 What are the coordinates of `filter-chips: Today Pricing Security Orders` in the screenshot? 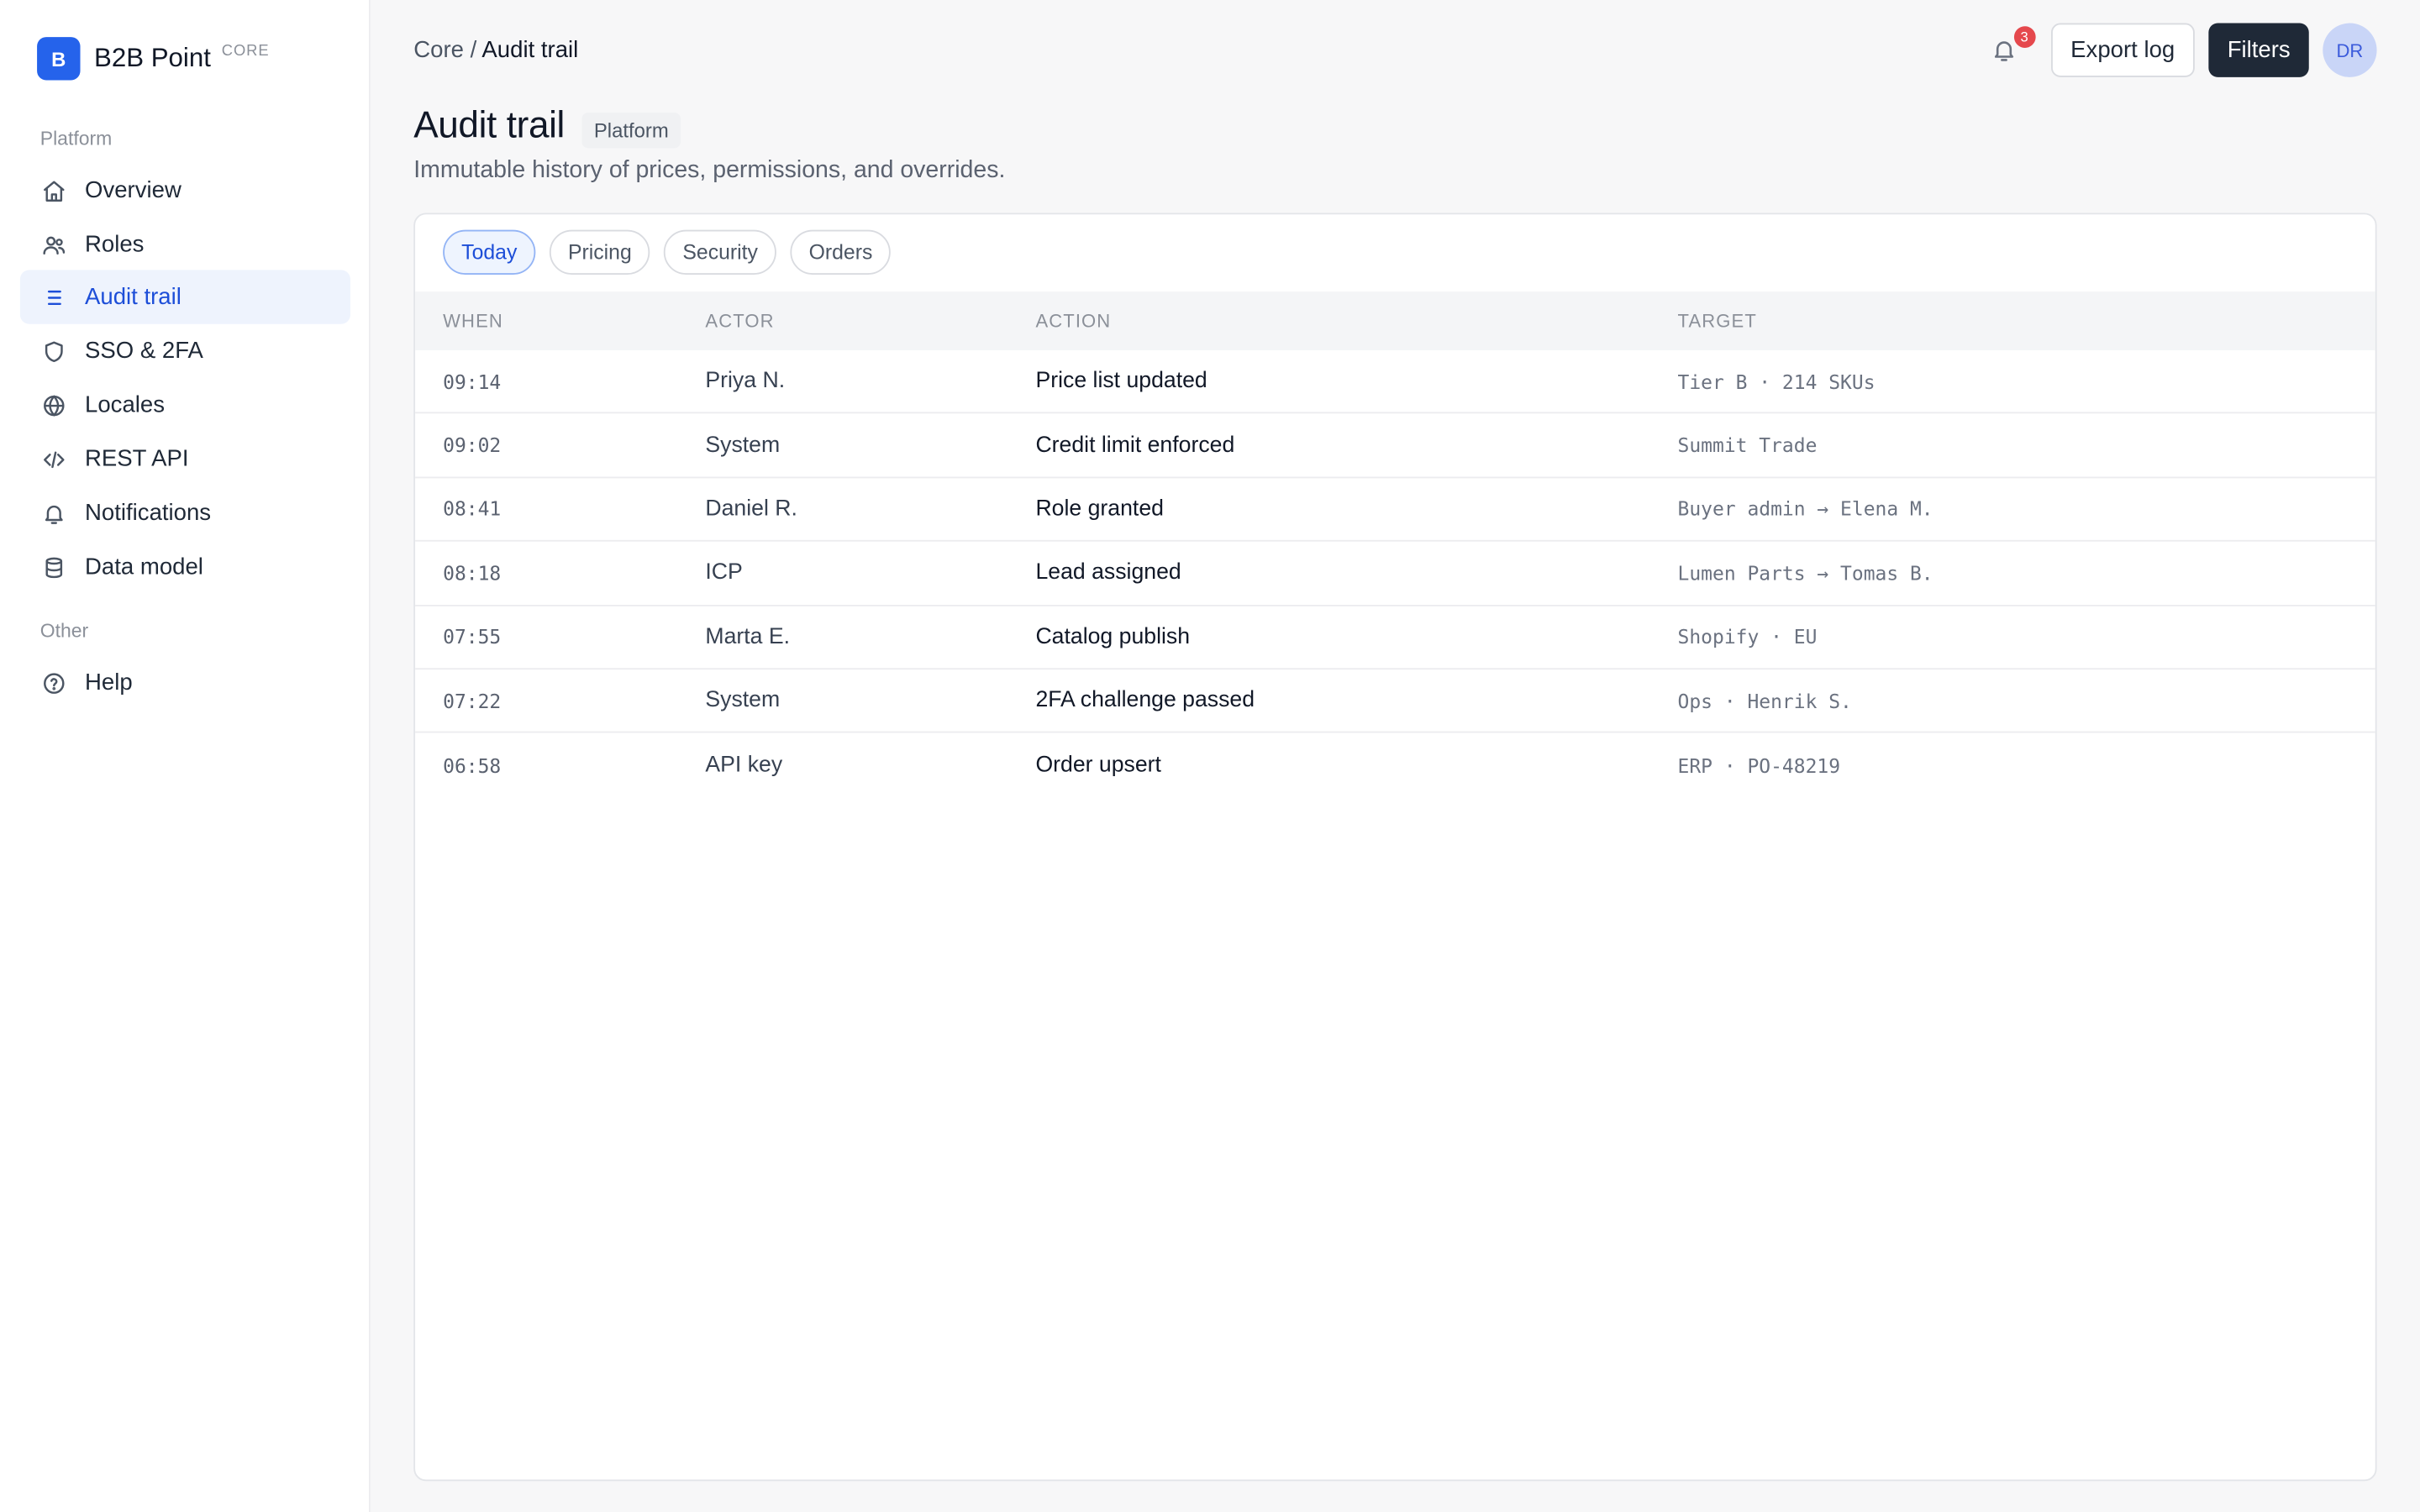 It's located at (674, 252).